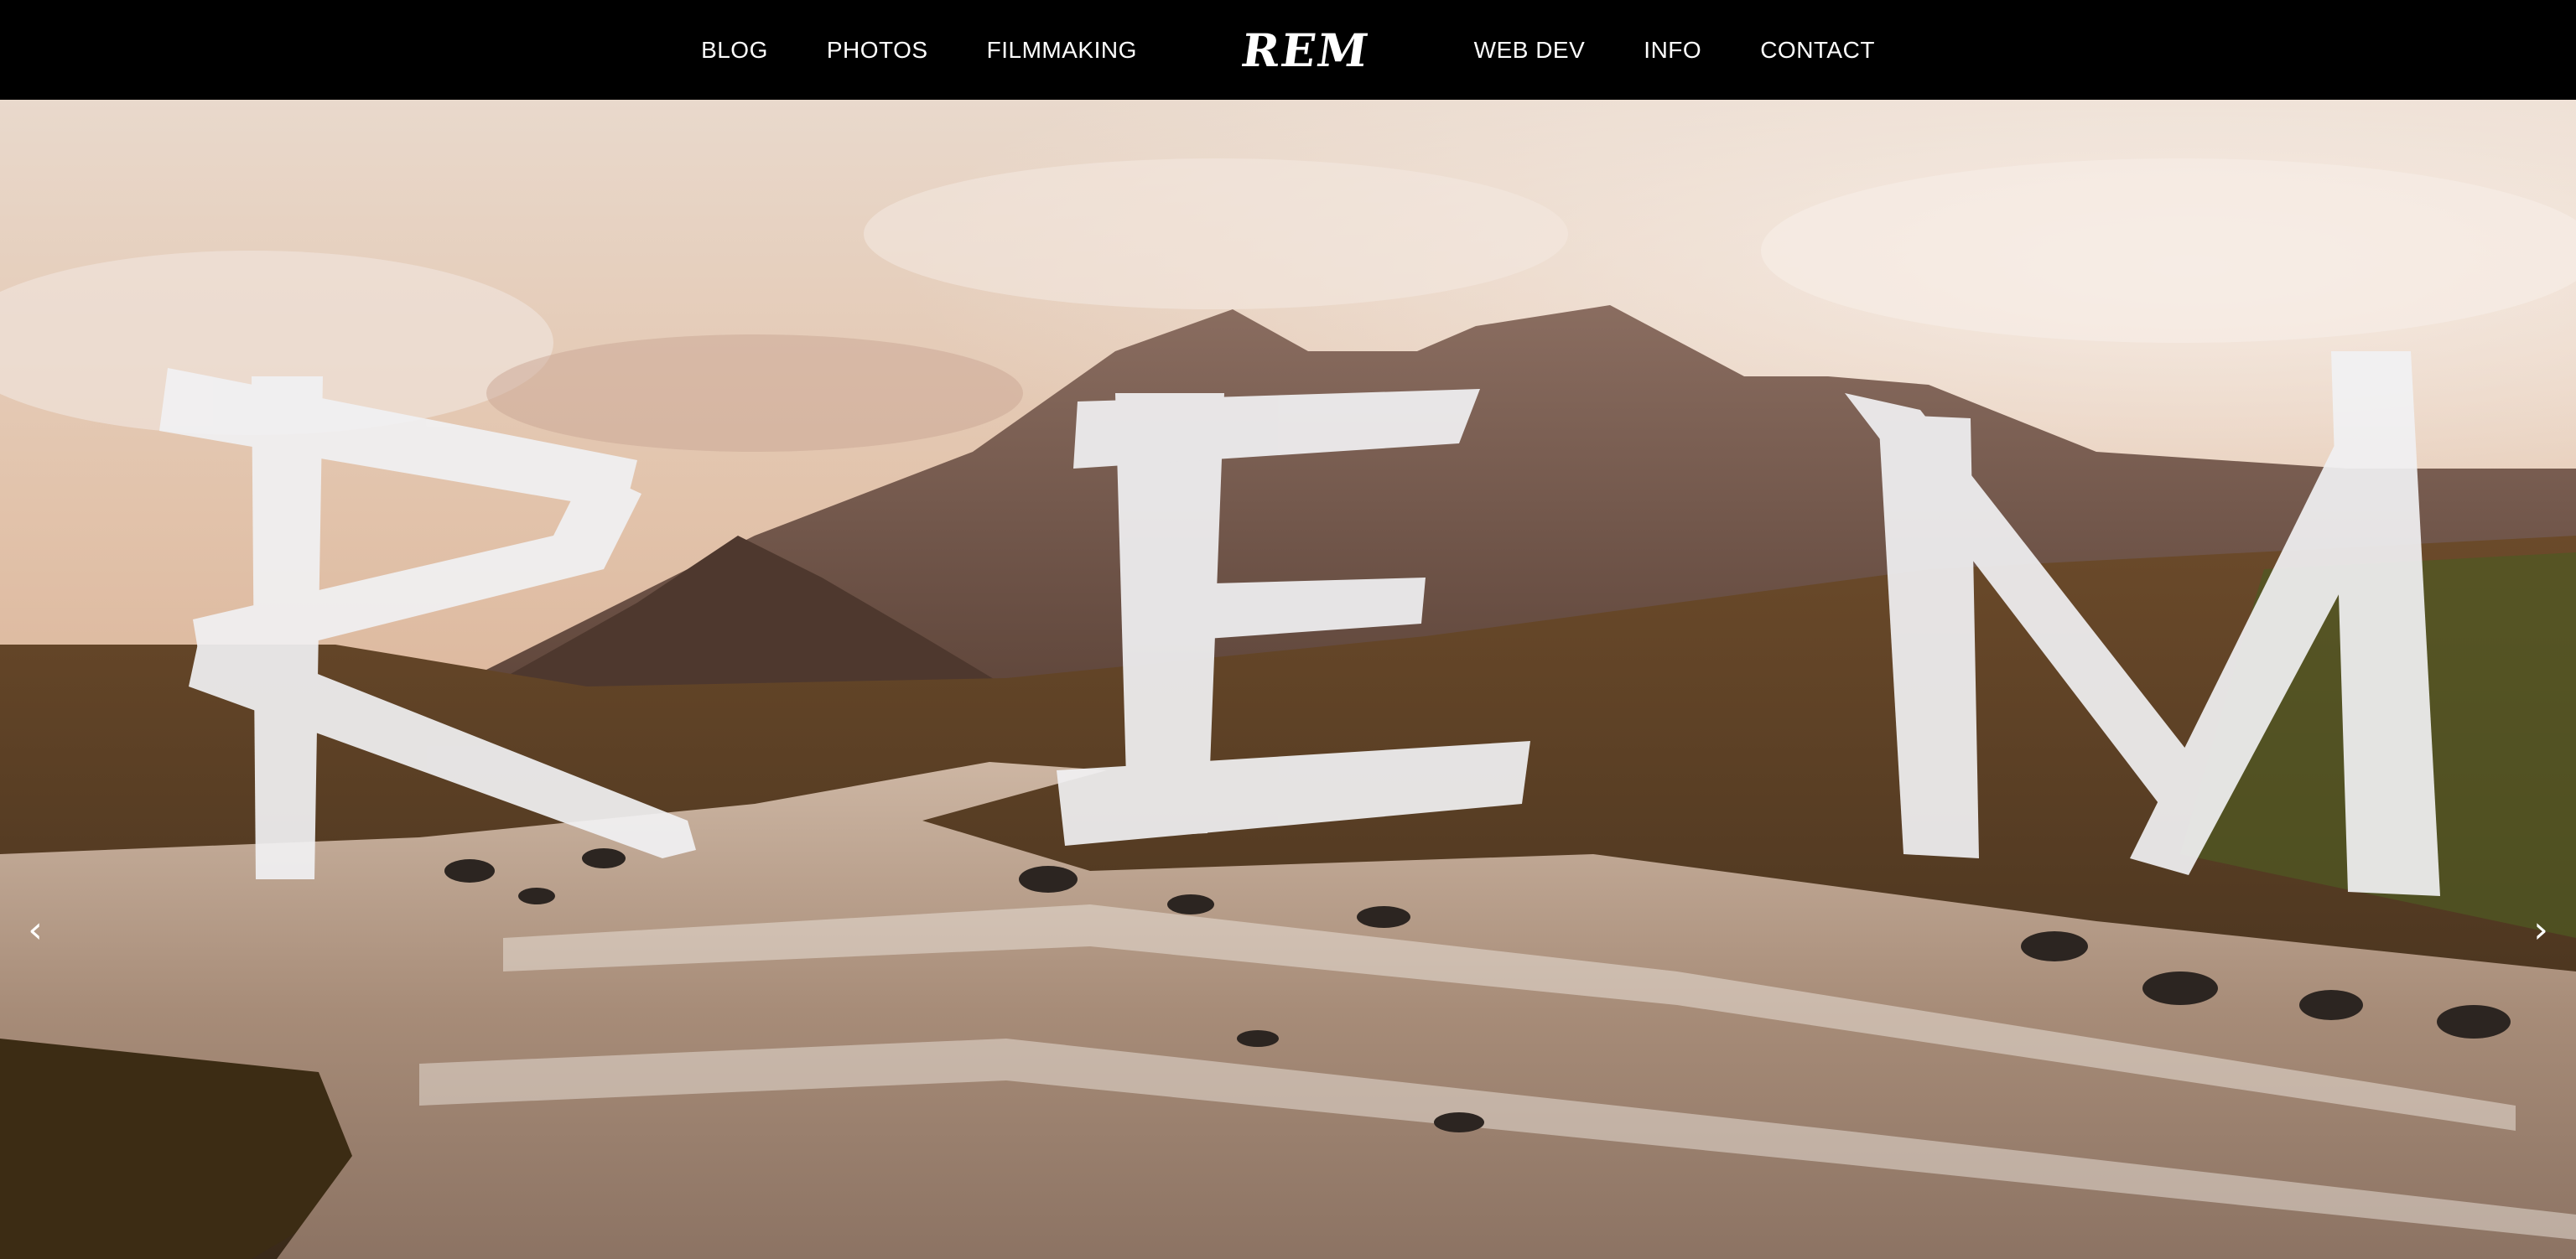 The height and width of the screenshot is (1259, 2576). Describe the element at coordinates (1530, 50) in the screenshot. I see `nav-link-web-dev: WEB DEV` at that location.